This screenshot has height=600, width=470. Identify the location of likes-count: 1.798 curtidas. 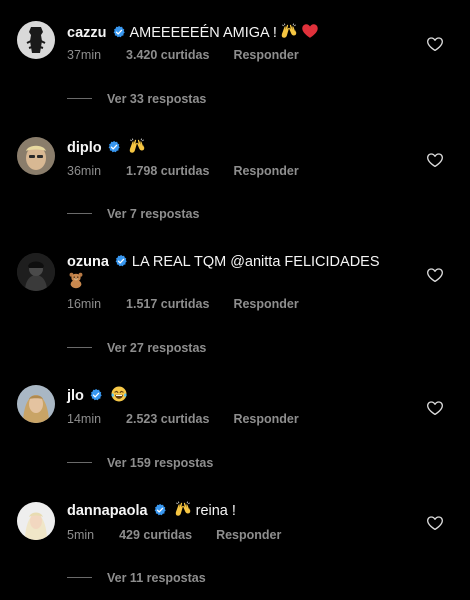
(167, 171).